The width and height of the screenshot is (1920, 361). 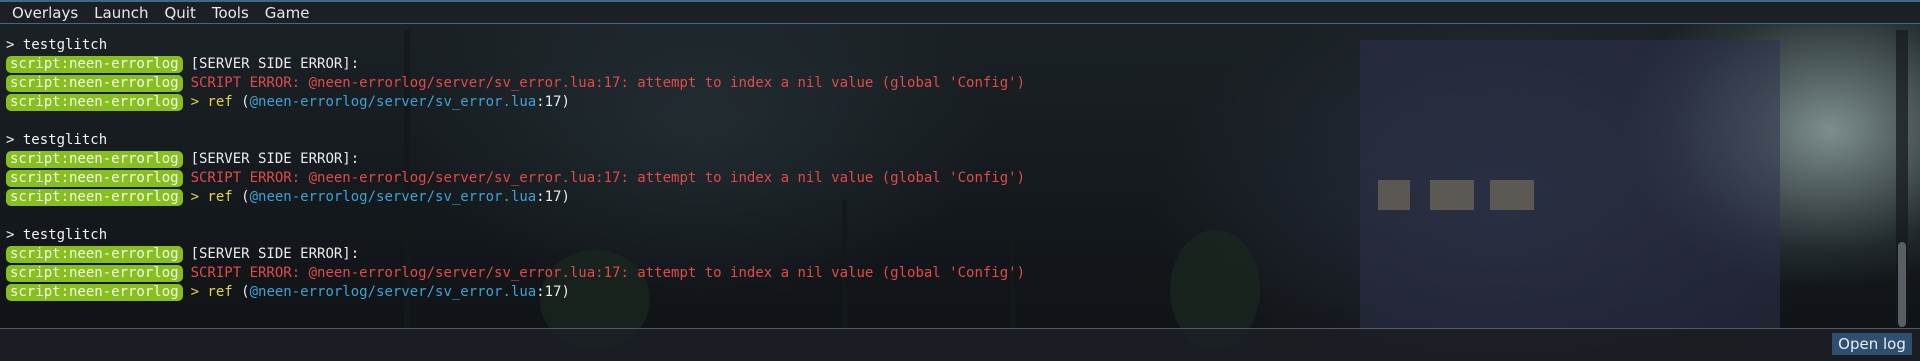 What do you see at coordinates (1872, 344) in the screenshot?
I see `open-log-button: Open log` at bounding box center [1872, 344].